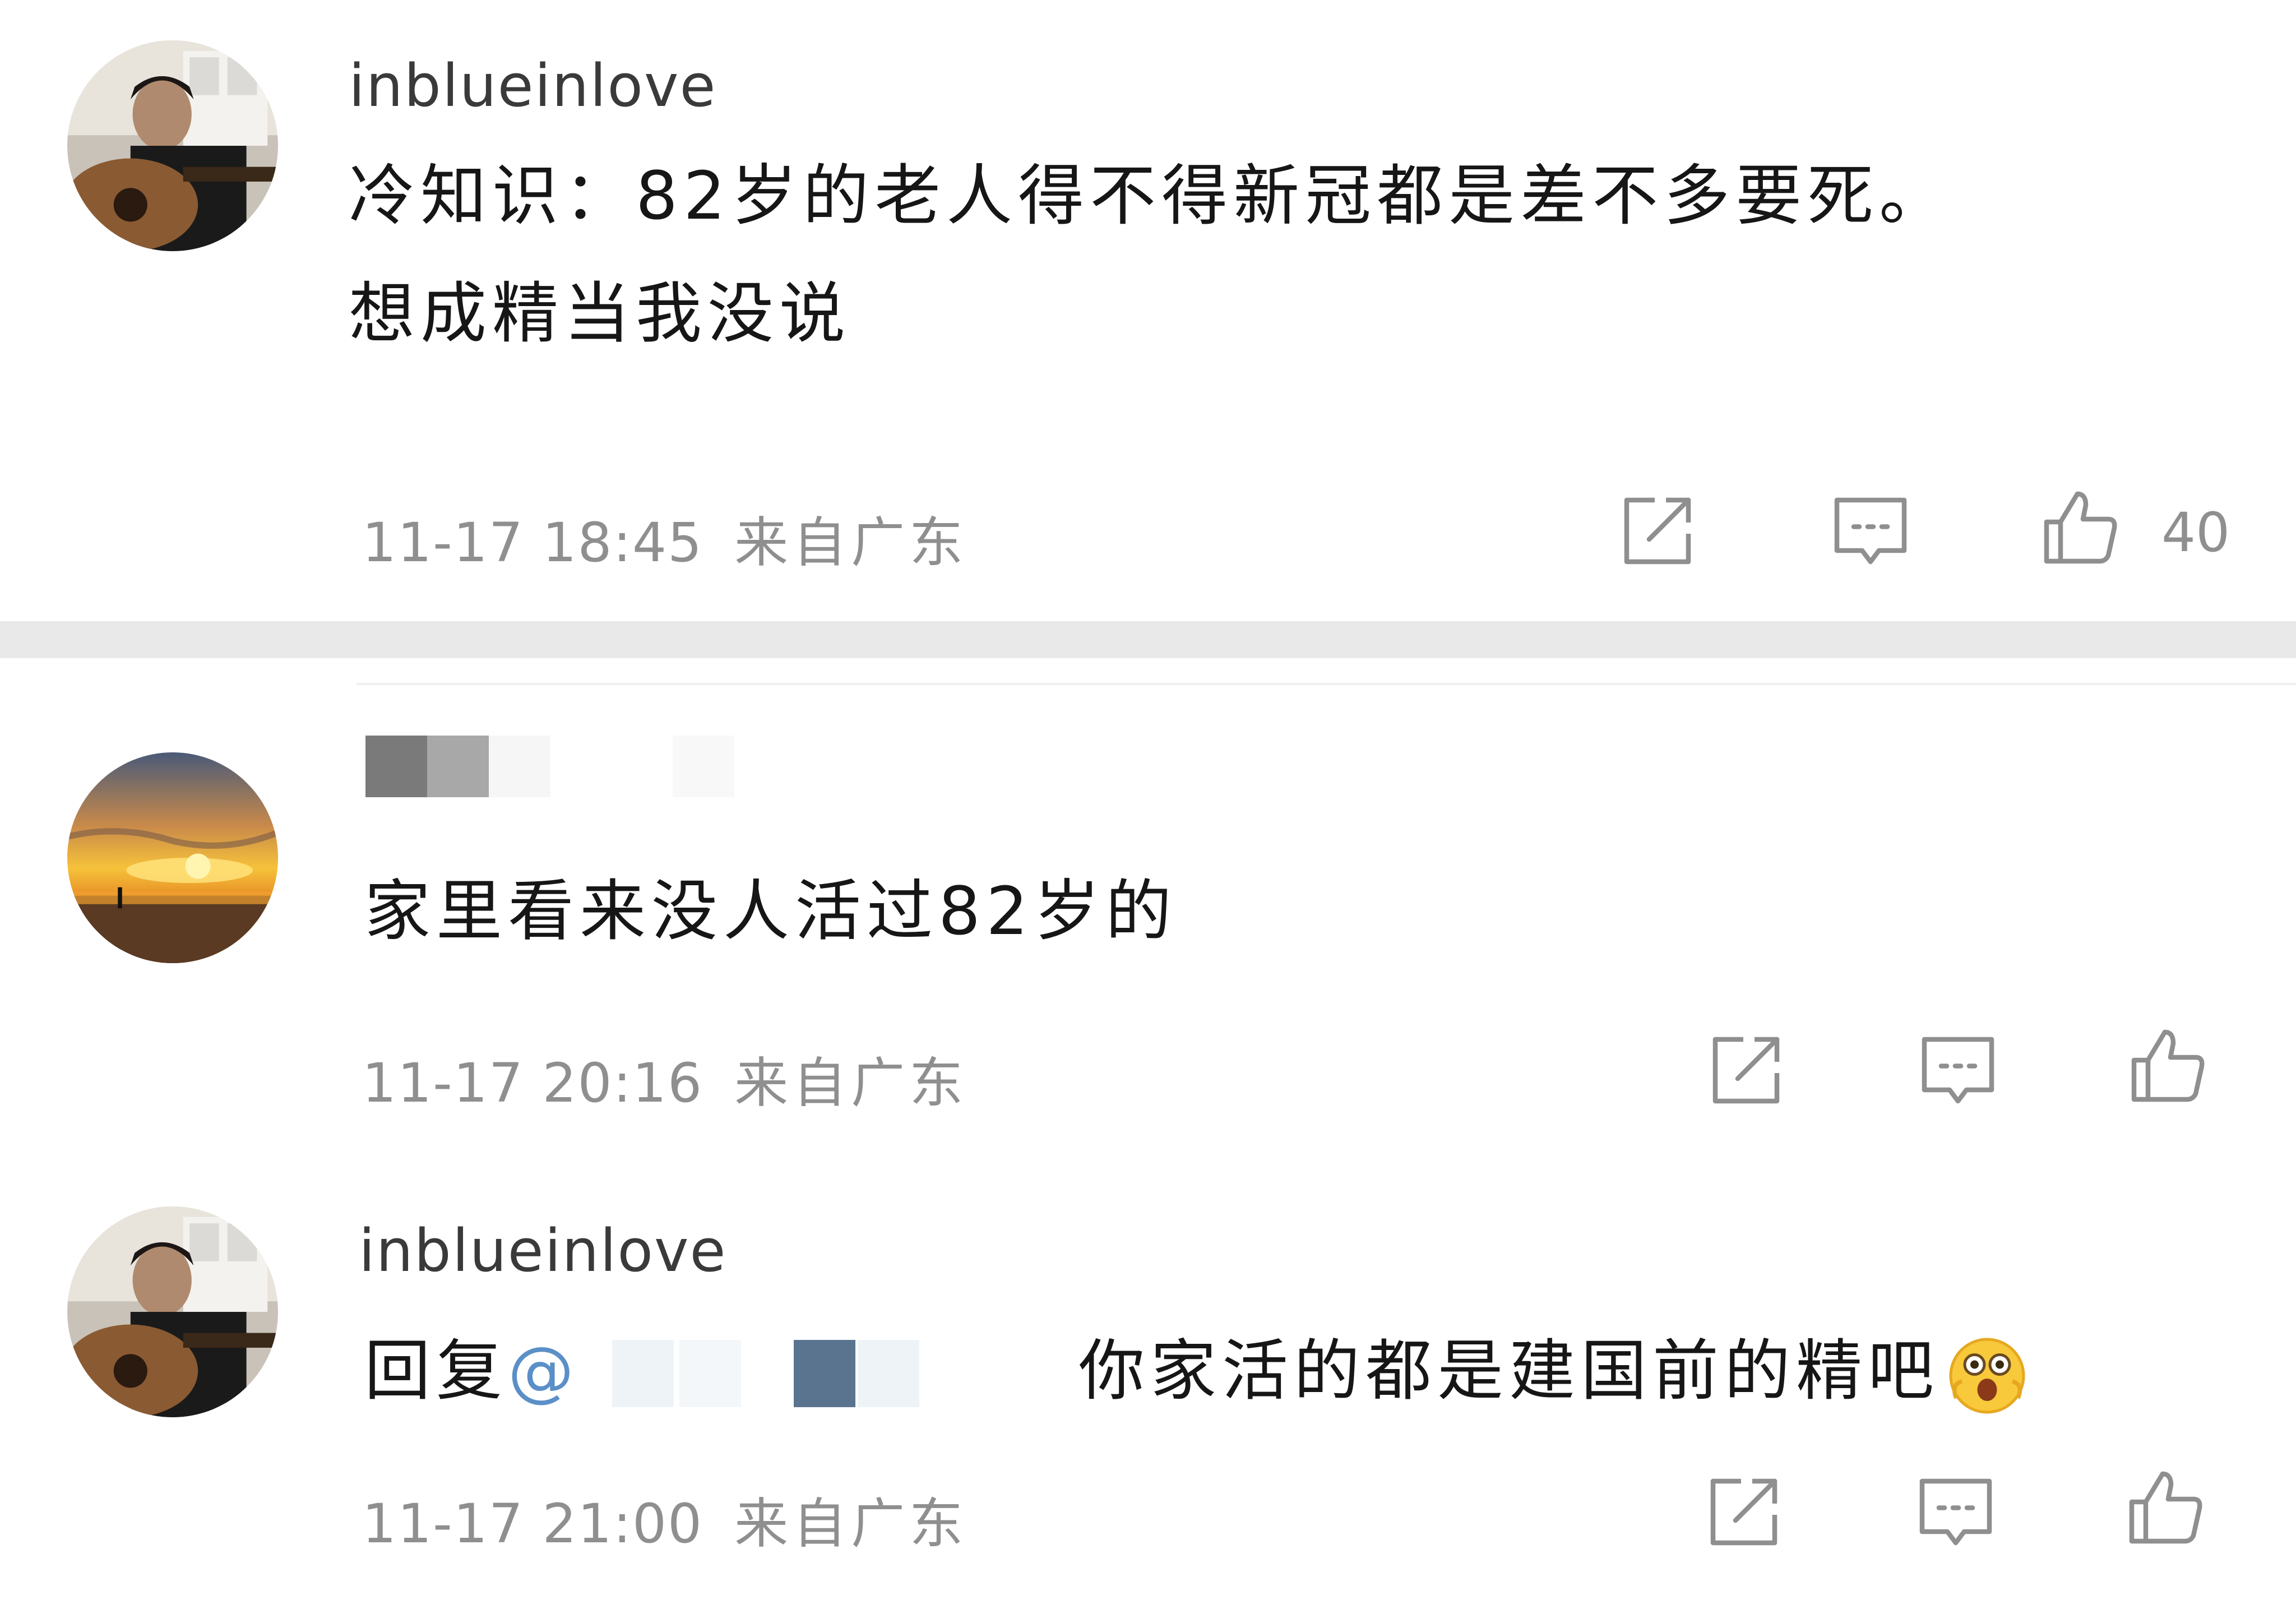 The image size is (2296, 1609). What do you see at coordinates (436, 1371) in the screenshot?
I see `reply-prefix: 回复` at bounding box center [436, 1371].